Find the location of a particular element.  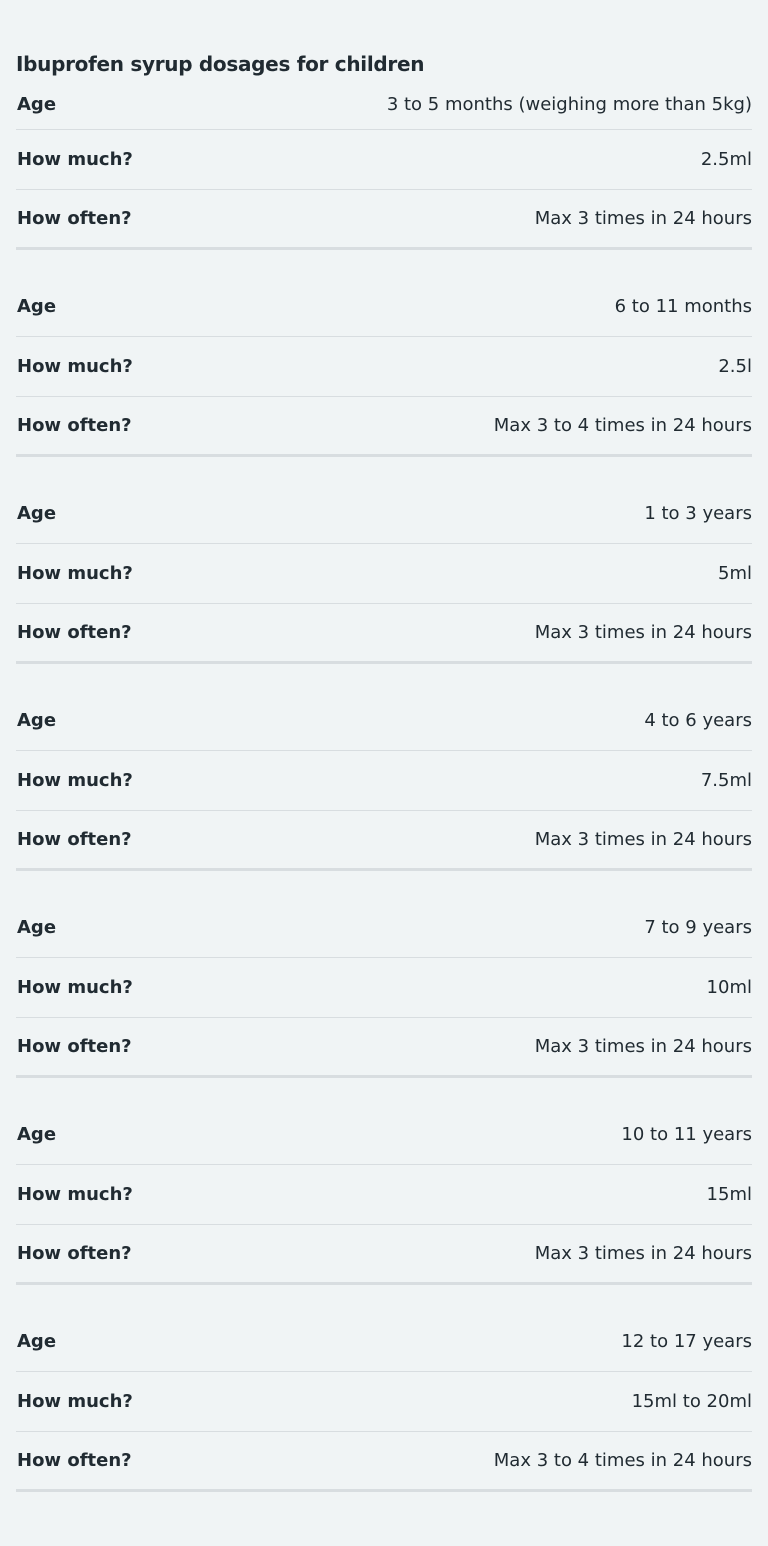

how-much-row: How much? 5ml is located at coordinates (384, 574).